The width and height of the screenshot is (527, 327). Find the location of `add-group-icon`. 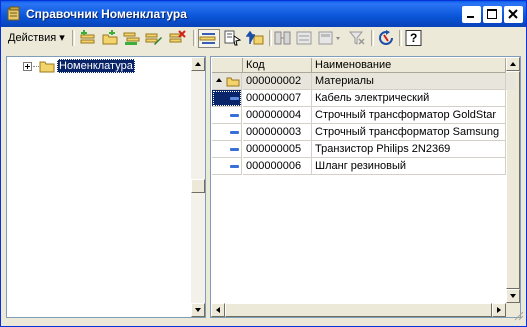

add-group-icon is located at coordinates (110, 38).